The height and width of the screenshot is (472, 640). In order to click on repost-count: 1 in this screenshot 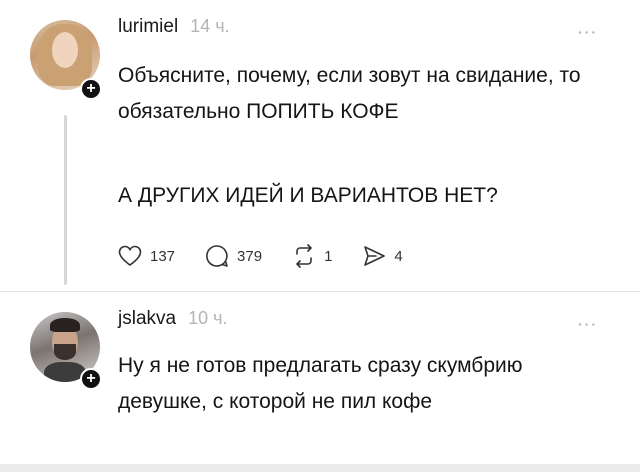, I will do `click(328, 256)`.